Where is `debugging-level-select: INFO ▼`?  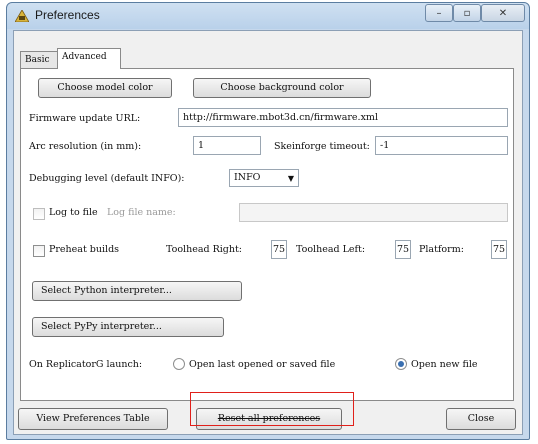 debugging-level-select: INFO ▼ is located at coordinates (264, 178).